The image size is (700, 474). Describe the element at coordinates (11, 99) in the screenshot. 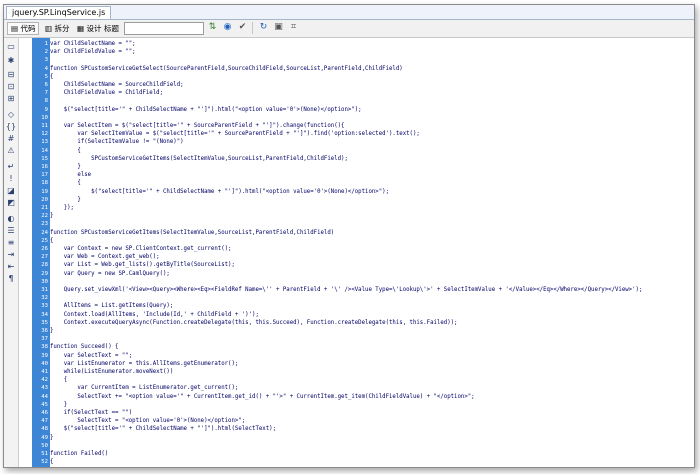

I see `expand-all-icon: ⊞` at that location.